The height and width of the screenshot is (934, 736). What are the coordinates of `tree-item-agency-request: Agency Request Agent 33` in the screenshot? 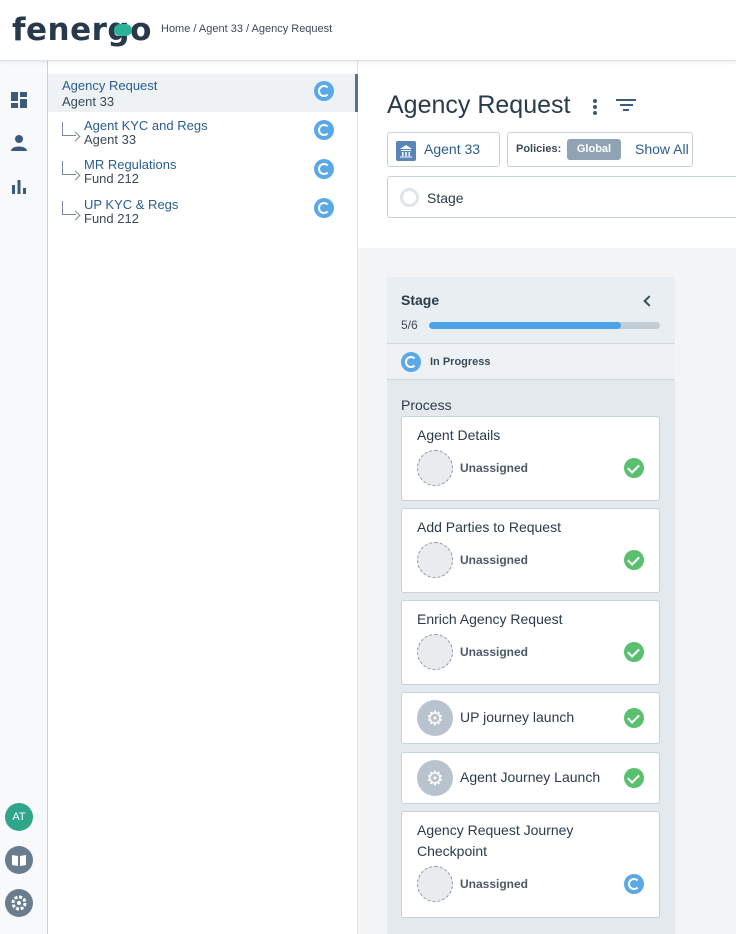 It's located at (203, 93).